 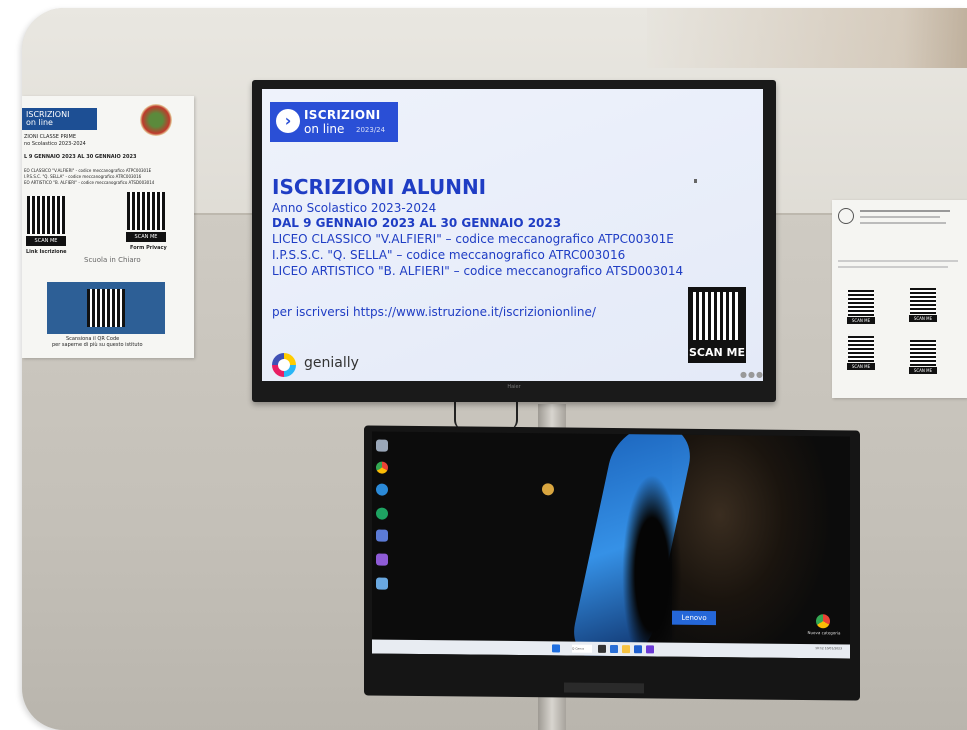 I want to click on explorer-icon, so click(x=626, y=649).